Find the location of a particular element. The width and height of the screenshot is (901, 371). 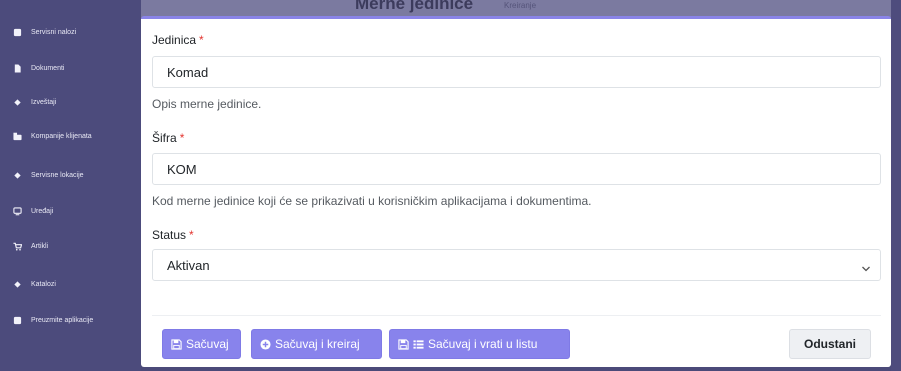

footer-divider is located at coordinates (516, 315).